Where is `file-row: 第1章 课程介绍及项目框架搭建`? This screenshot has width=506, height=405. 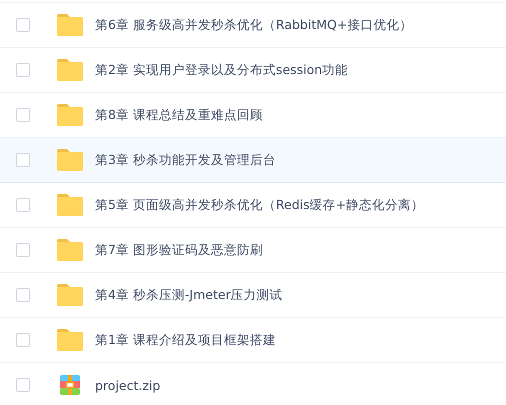 file-row: 第1章 课程介绍及项目框架搭建 is located at coordinates (253, 340).